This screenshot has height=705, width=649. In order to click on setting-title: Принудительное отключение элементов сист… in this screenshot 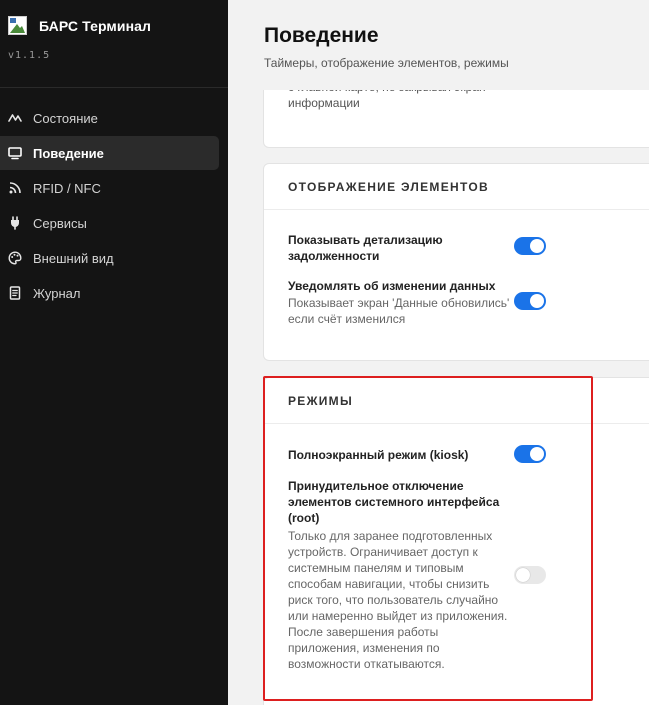, I will do `click(394, 502)`.